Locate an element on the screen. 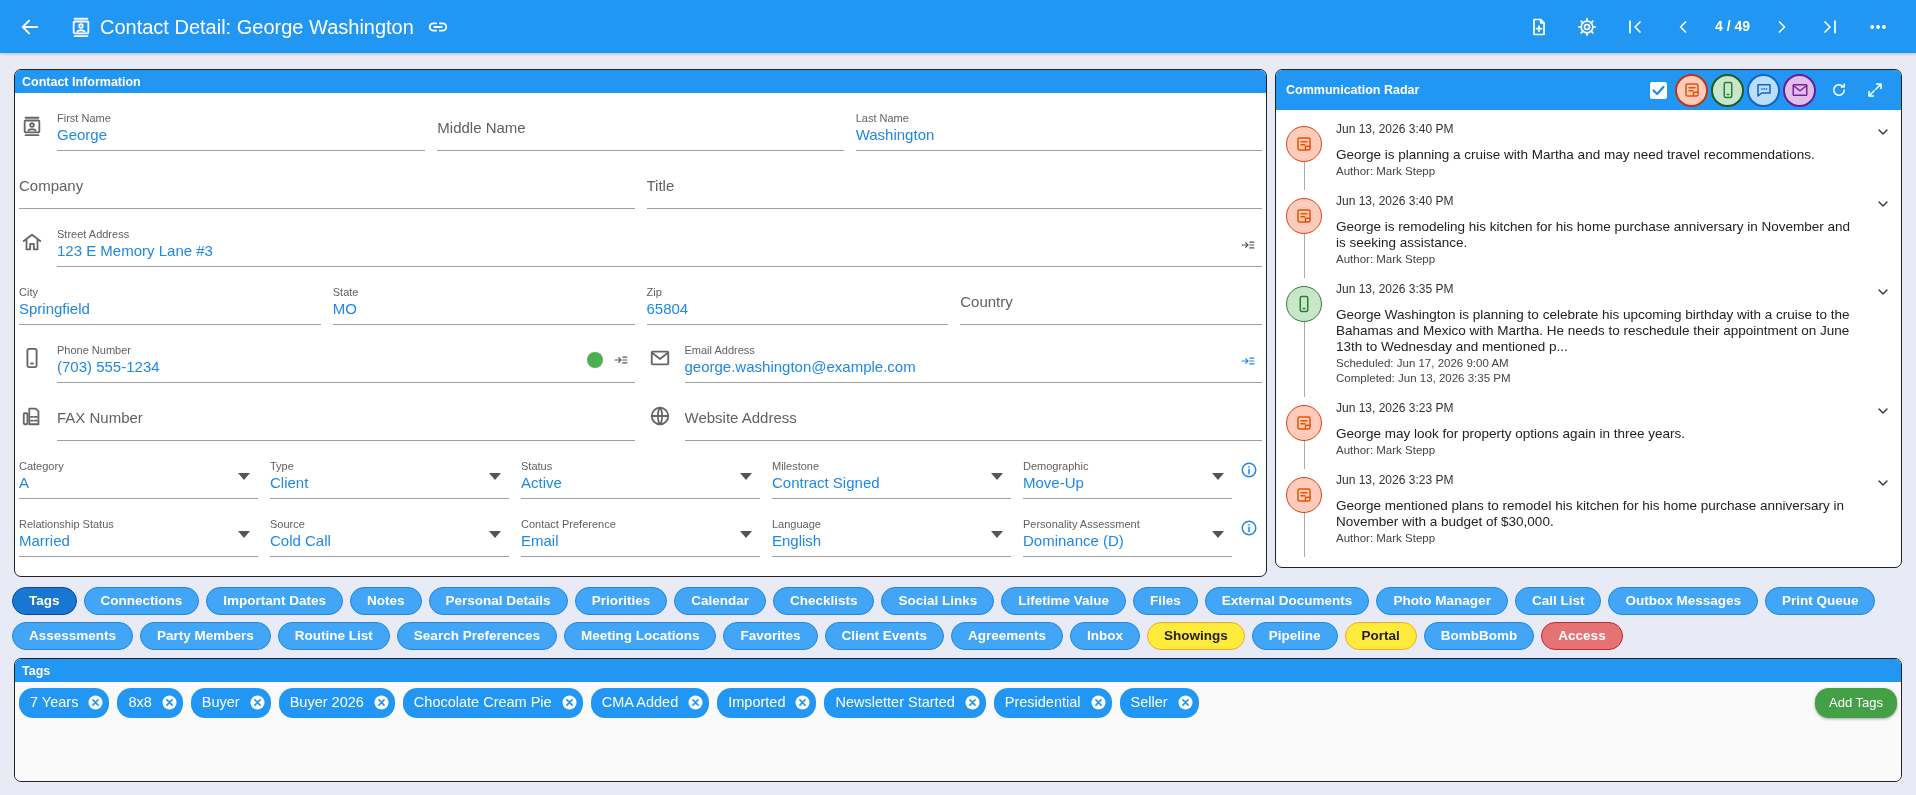 Image resolution: width=1916 pixels, height=795 pixels. text-field: Springfield is located at coordinates (170, 309).